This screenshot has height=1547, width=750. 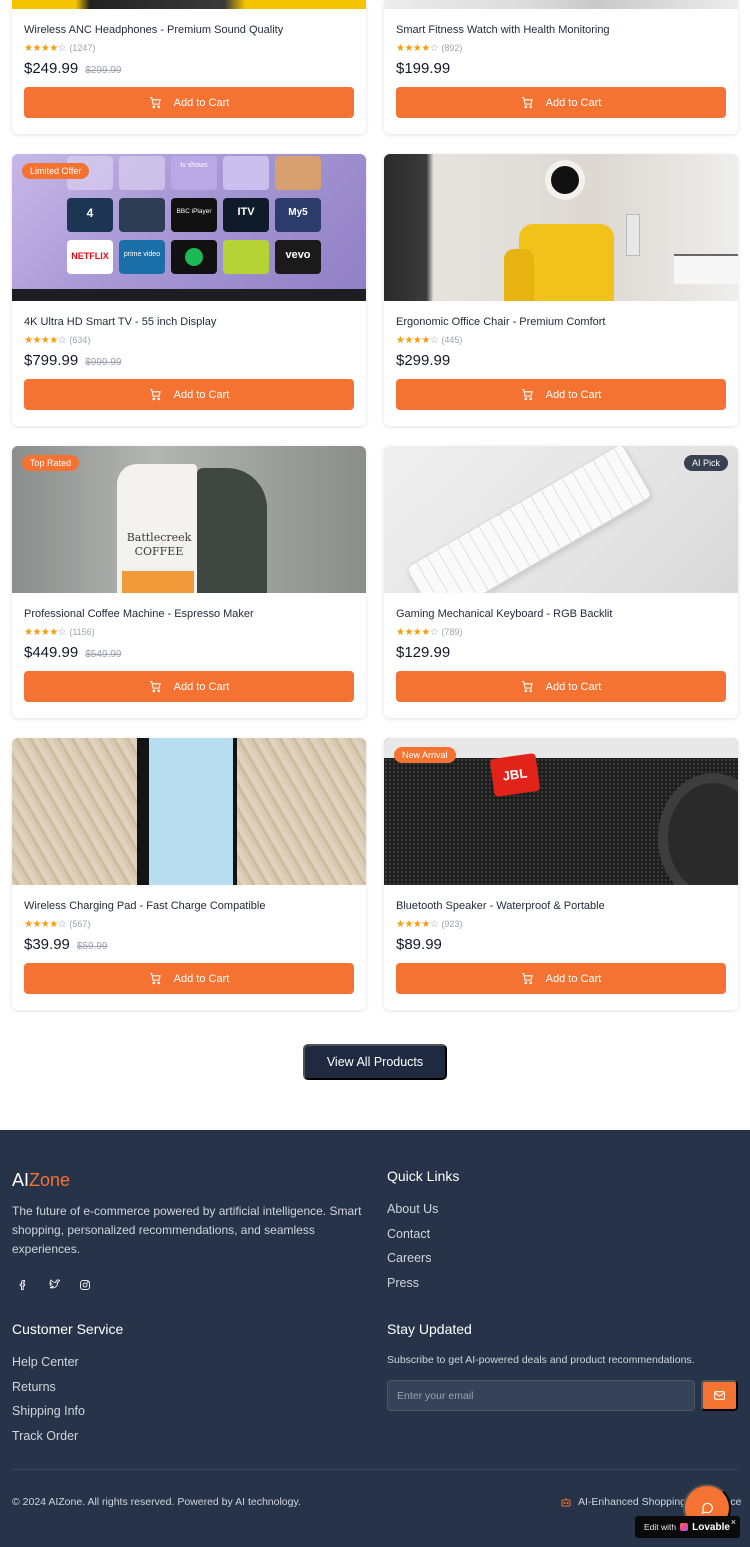 What do you see at coordinates (452, 924) in the screenshot?
I see `review-count: (923)` at bounding box center [452, 924].